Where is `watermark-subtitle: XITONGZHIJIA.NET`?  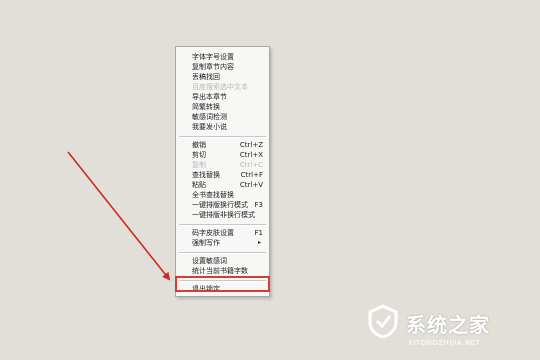
watermark-subtitle: XITONGZHIJIA.NET is located at coordinates (444, 343).